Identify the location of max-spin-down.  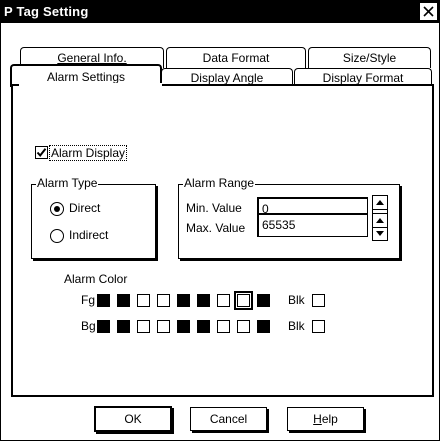
(380, 233).